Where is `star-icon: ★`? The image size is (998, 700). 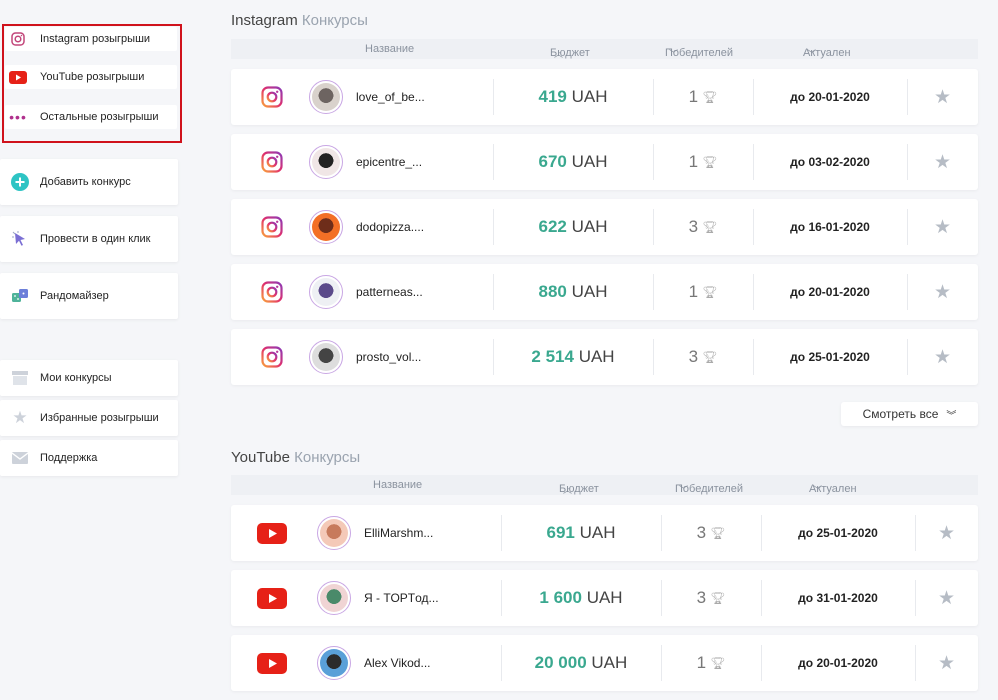 star-icon: ★ is located at coordinates (20, 417).